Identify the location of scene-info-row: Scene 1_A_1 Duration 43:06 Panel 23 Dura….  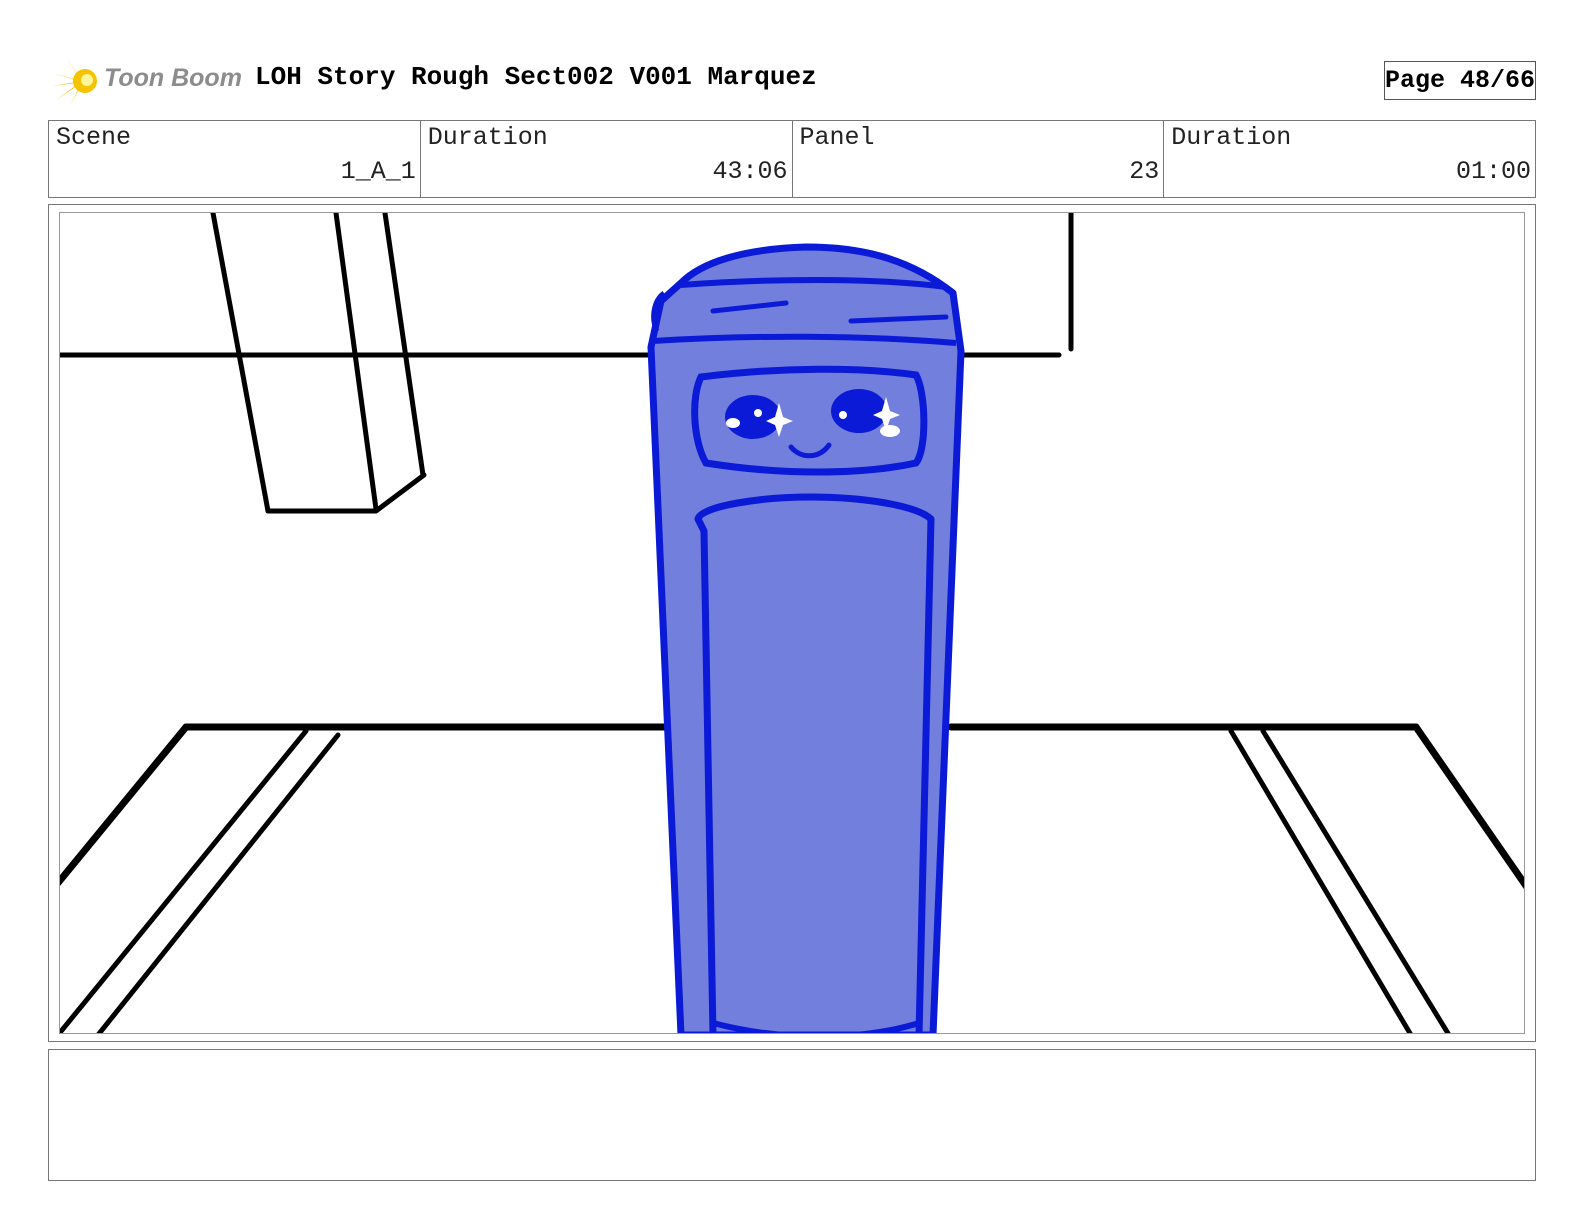
(792, 159).